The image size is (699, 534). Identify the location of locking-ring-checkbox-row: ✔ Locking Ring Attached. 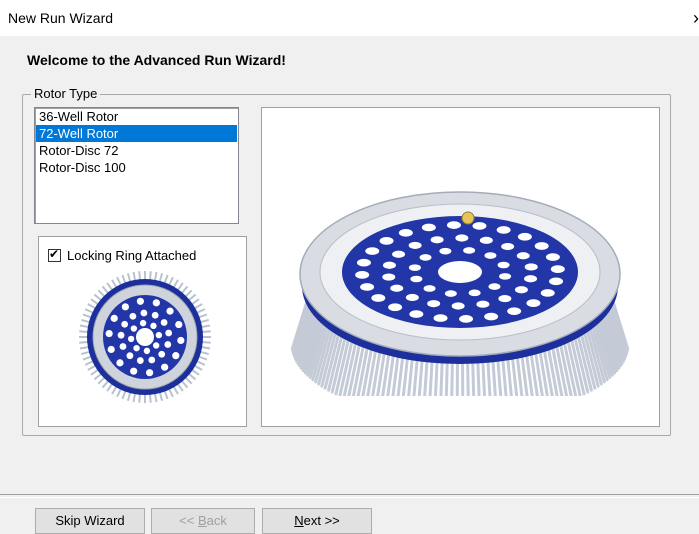
(122, 255).